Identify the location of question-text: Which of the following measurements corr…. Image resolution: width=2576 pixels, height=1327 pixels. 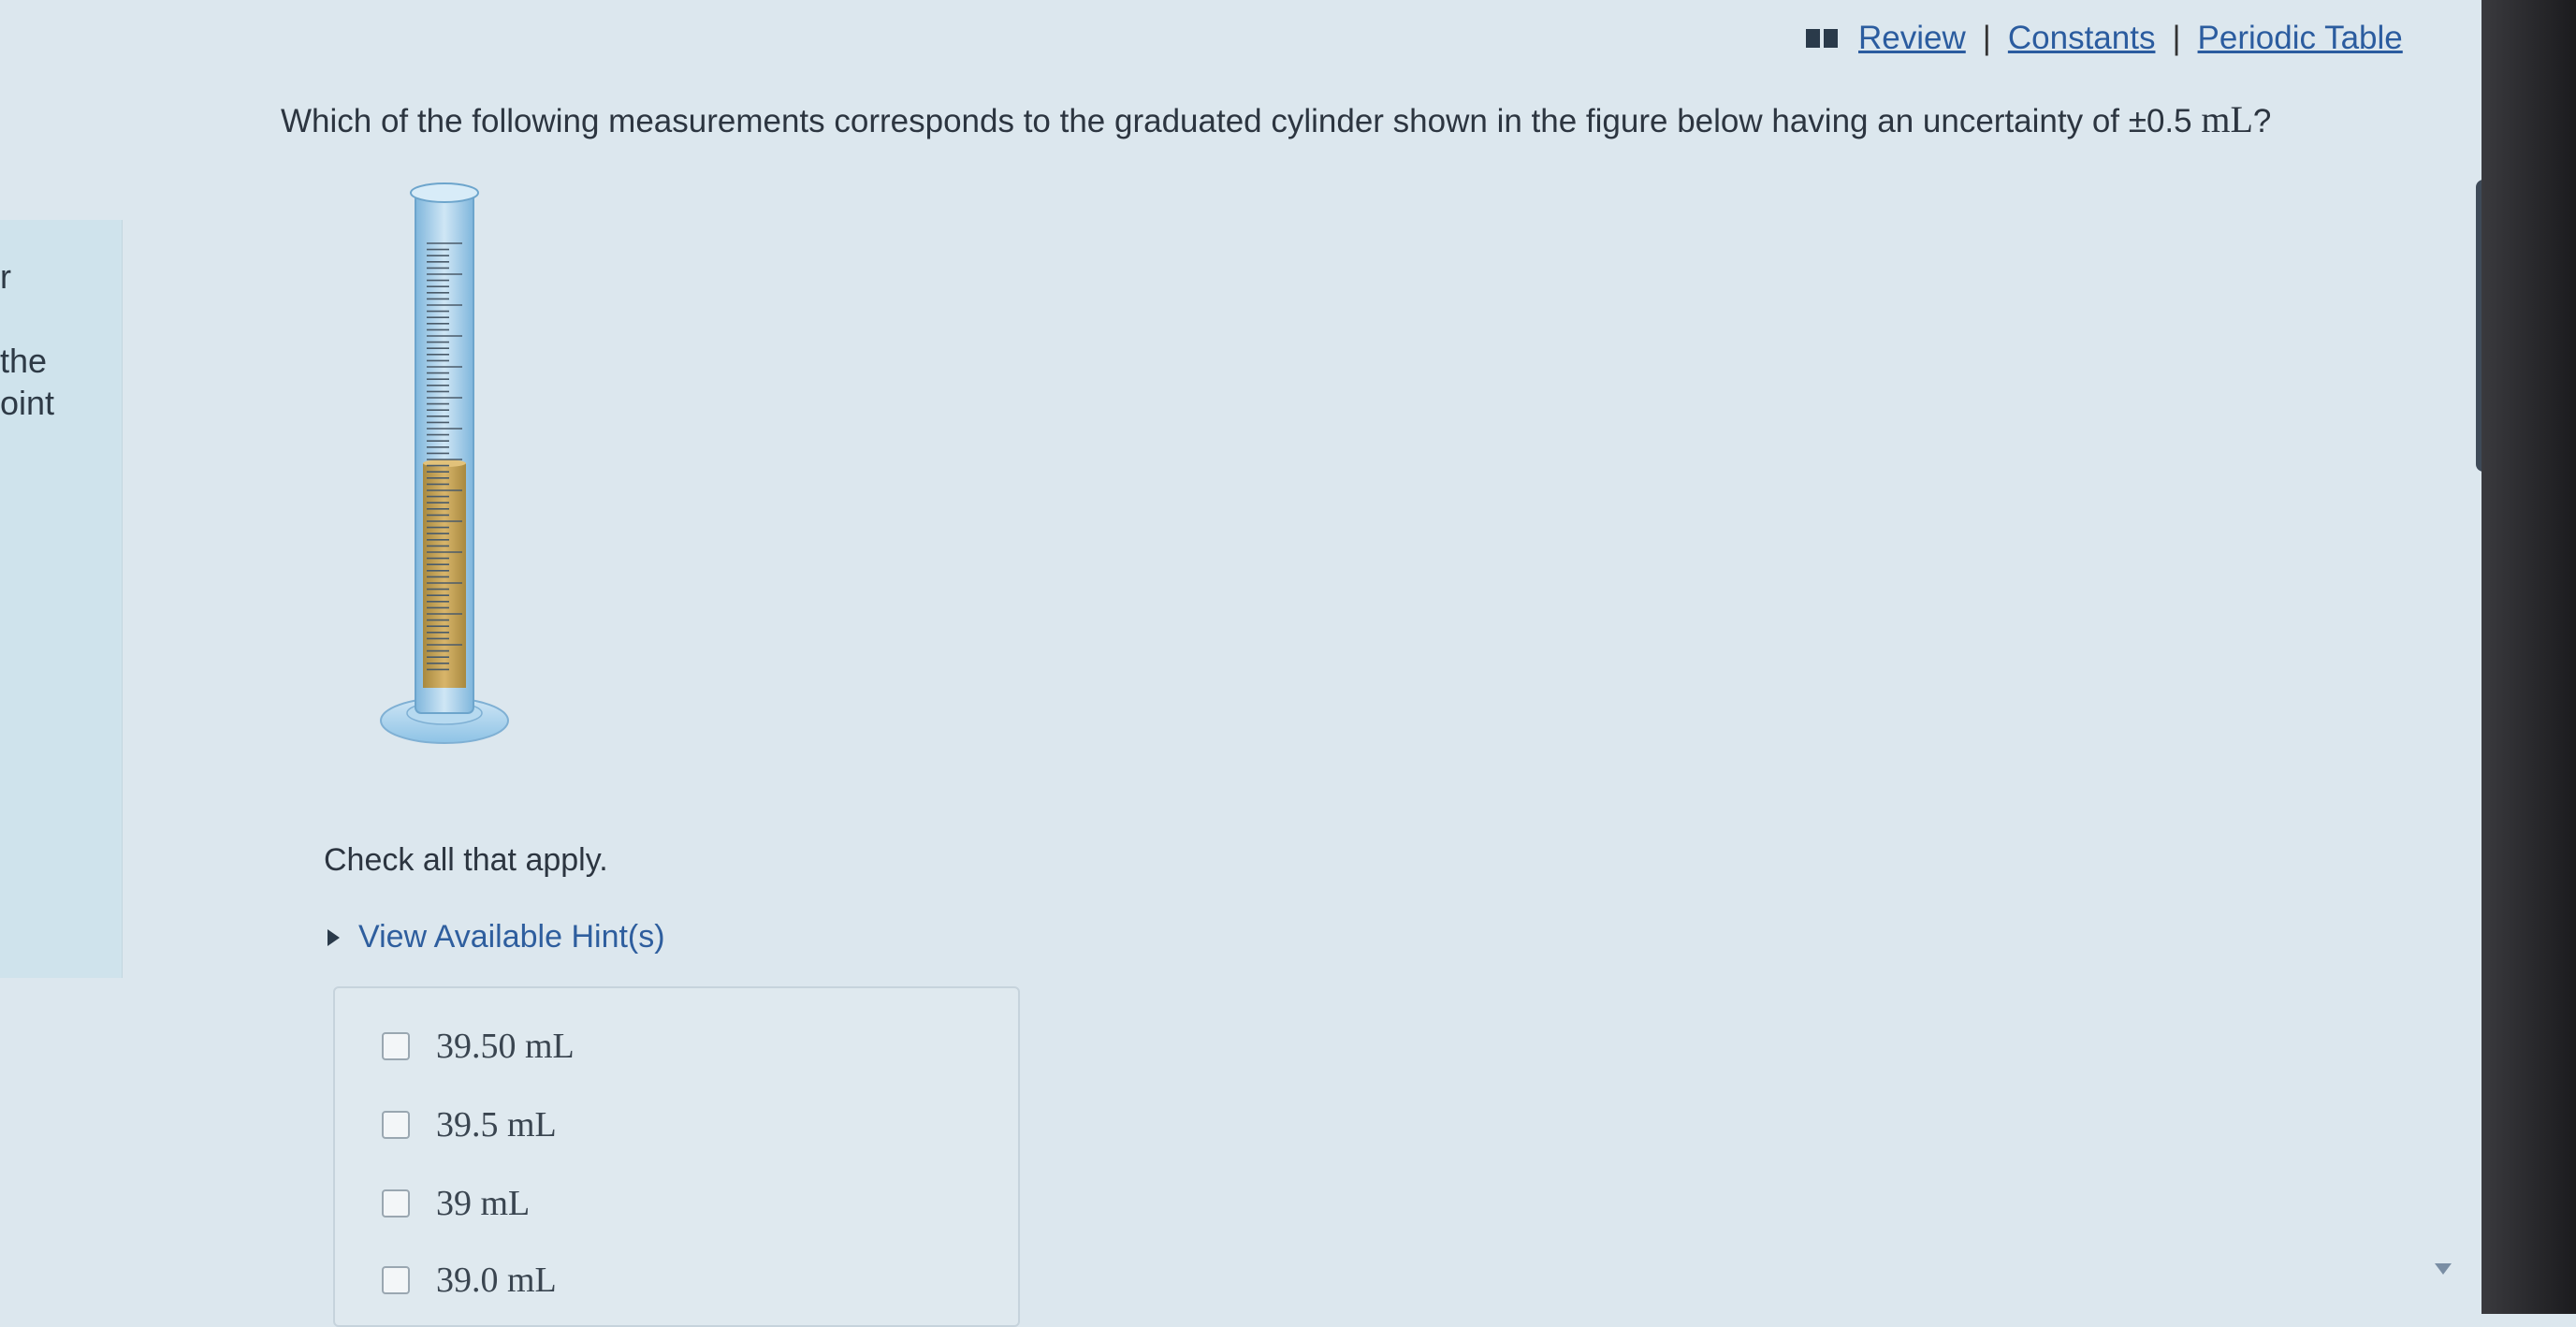
(1276, 119).